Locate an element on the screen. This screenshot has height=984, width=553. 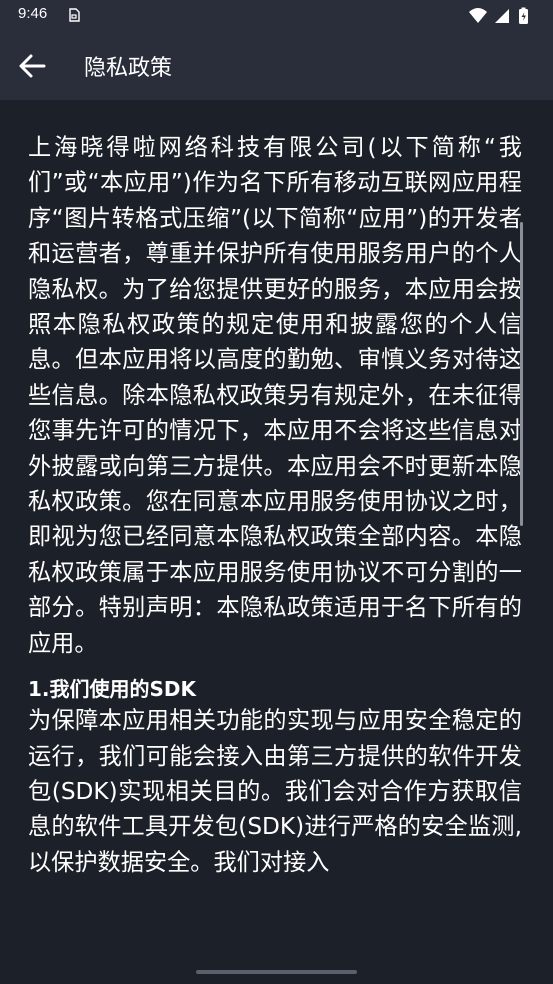
status-time: 9:46 is located at coordinates (33, 13).